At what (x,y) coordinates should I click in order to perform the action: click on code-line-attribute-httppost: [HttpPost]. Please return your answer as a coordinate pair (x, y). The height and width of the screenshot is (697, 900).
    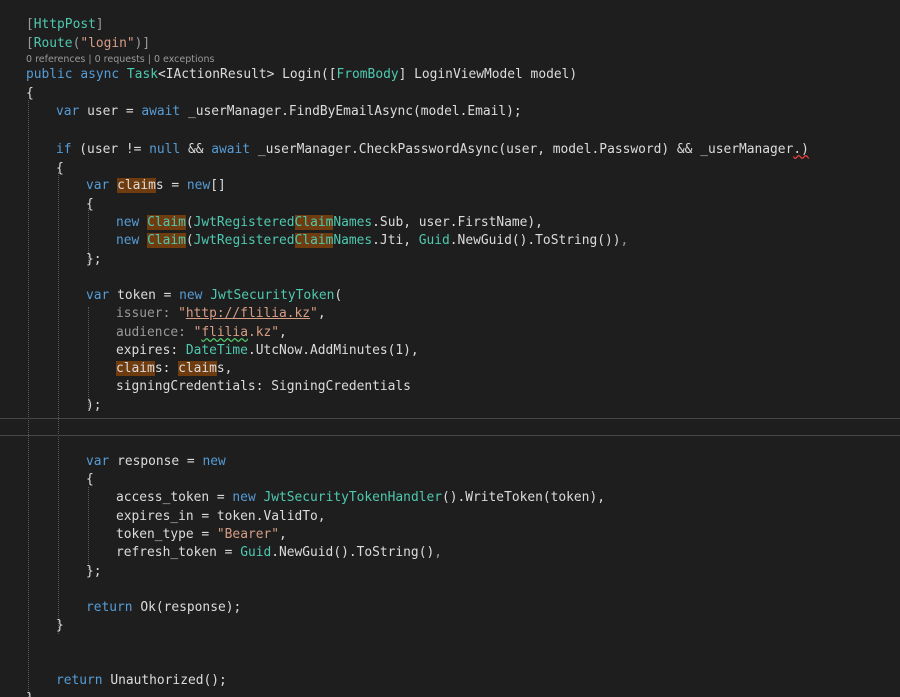
    Looking at the image, I should click on (65, 25).